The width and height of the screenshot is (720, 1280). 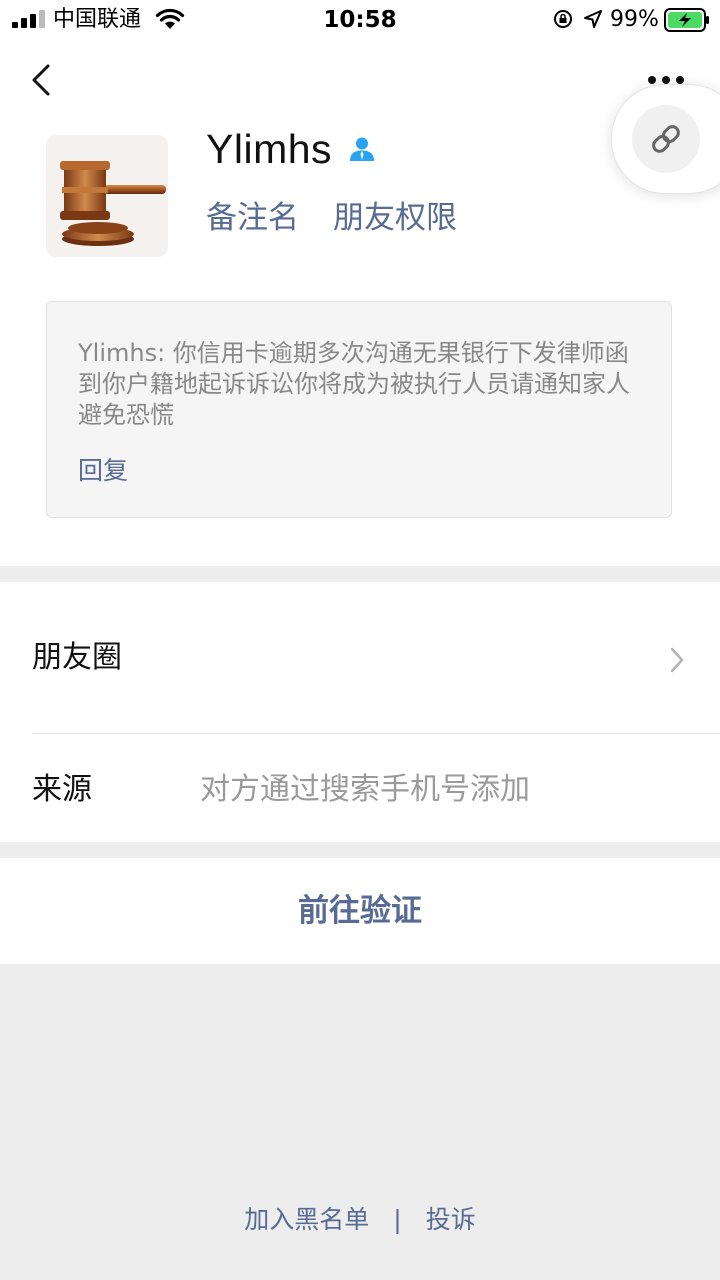 What do you see at coordinates (593, 19) in the screenshot?
I see `location-arrow-icon` at bounding box center [593, 19].